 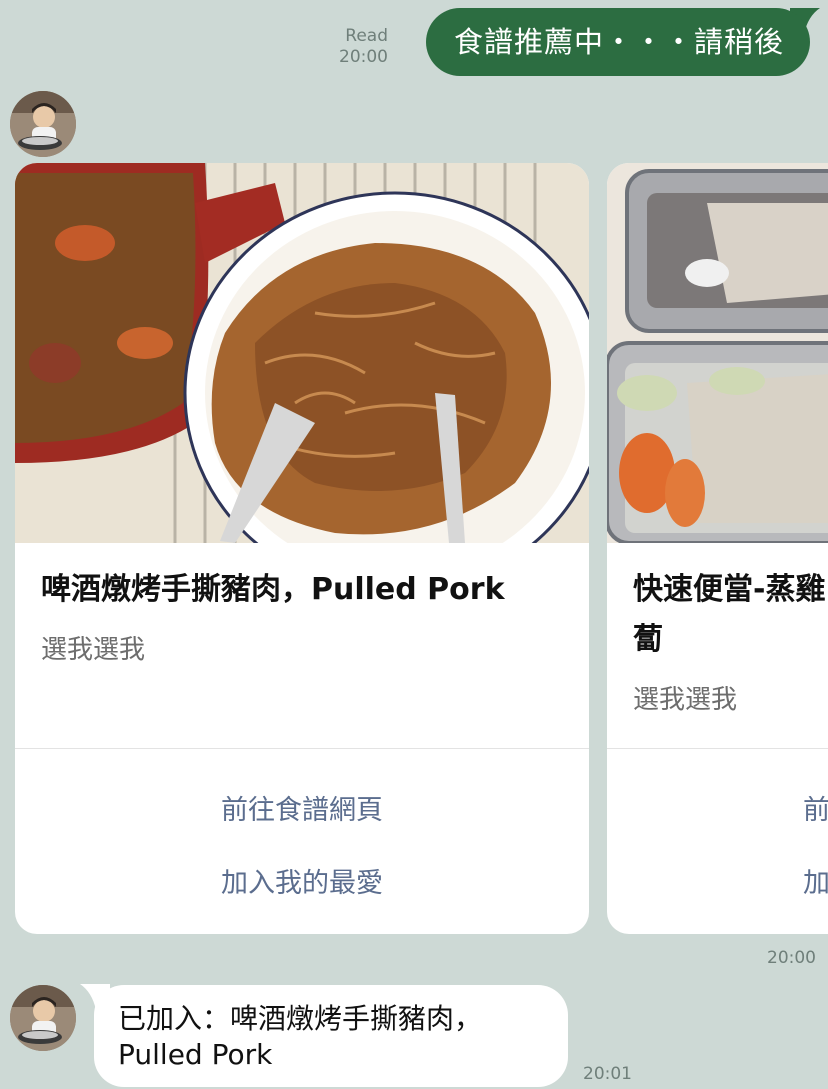 I want to click on outgoing-timestamp: 20:00, so click(x=363, y=57).